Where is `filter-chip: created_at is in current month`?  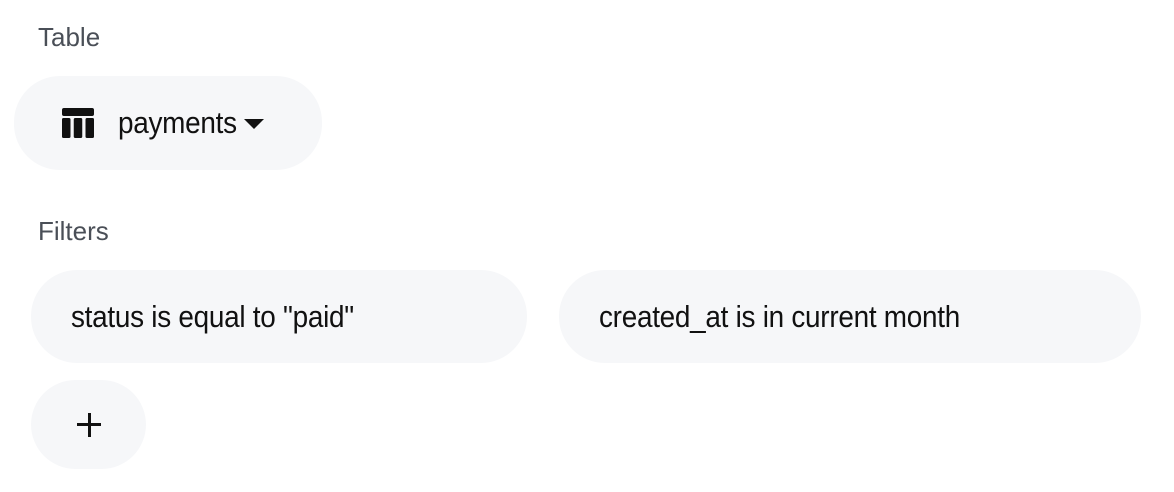 filter-chip: created_at is in current month is located at coordinates (850, 316).